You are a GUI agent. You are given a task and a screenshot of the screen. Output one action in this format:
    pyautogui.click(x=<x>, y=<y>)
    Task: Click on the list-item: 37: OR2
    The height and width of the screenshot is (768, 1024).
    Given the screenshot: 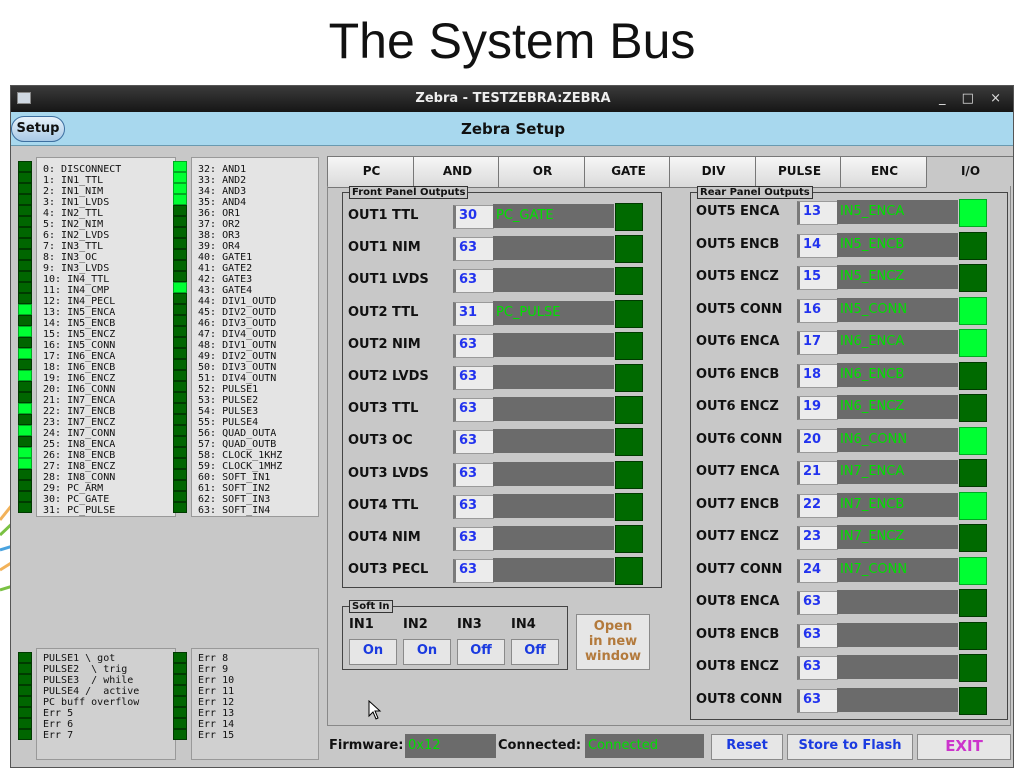 What is the action you would take?
    pyautogui.click(x=219, y=224)
    